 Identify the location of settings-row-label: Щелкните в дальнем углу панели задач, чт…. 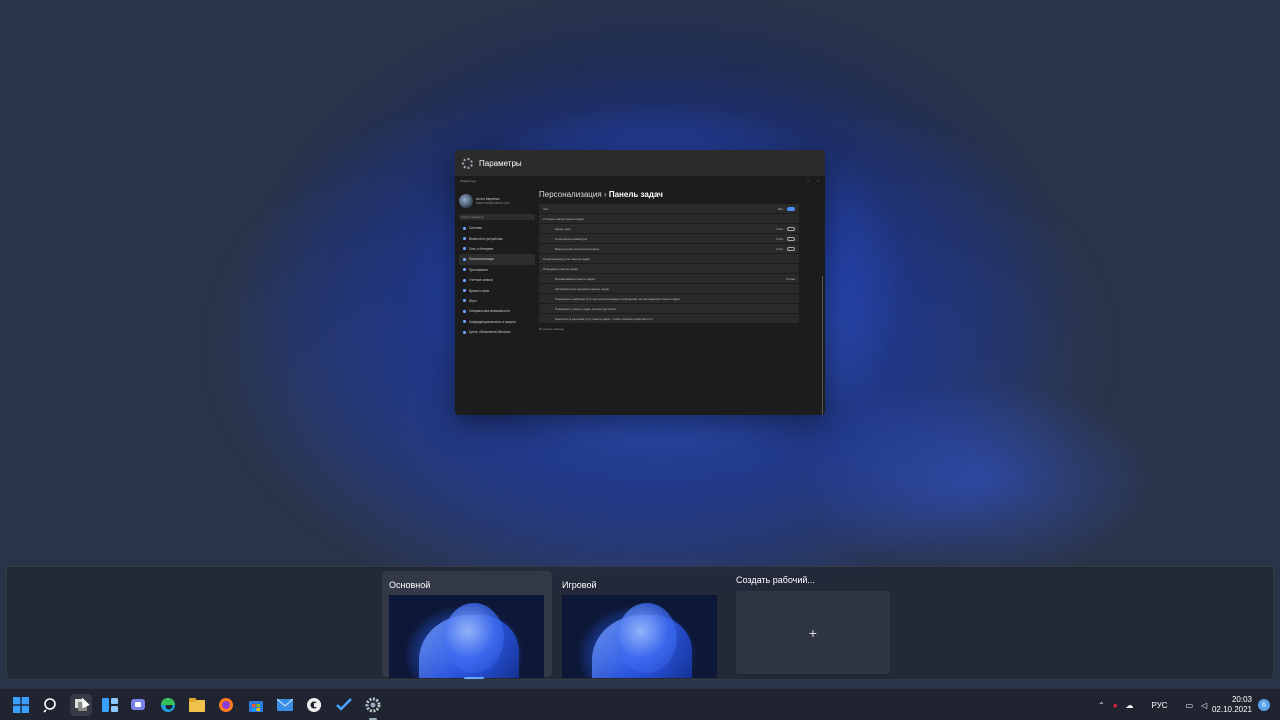
(604, 318).